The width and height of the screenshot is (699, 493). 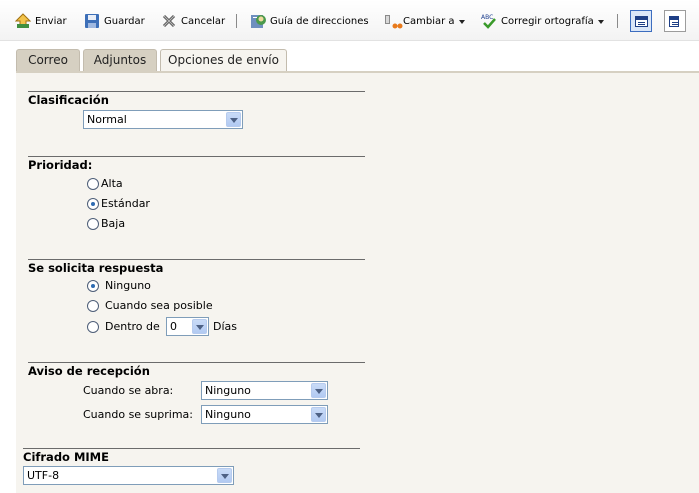 What do you see at coordinates (187, 326) in the screenshot?
I see `reply-days-select: 0` at bounding box center [187, 326].